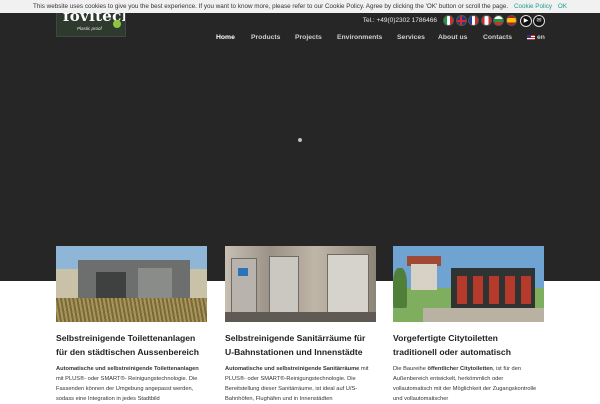  What do you see at coordinates (562, 6) in the screenshot?
I see `cookie-ok-button: OK` at bounding box center [562, 6].